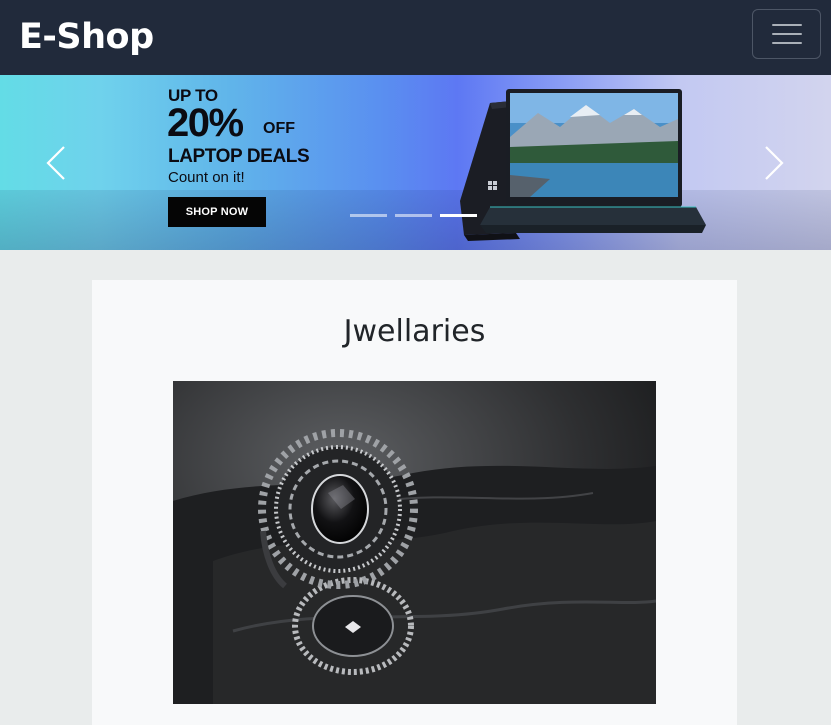  I want to click on carousel-indicators, so click(413, 216).